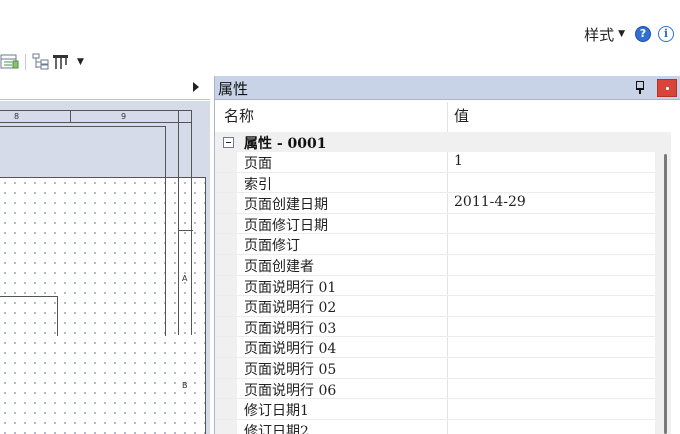 Image resolution: width=680 pixels, height=434 pixels. I want to click on column-header-value: 值, so click(461, 116).